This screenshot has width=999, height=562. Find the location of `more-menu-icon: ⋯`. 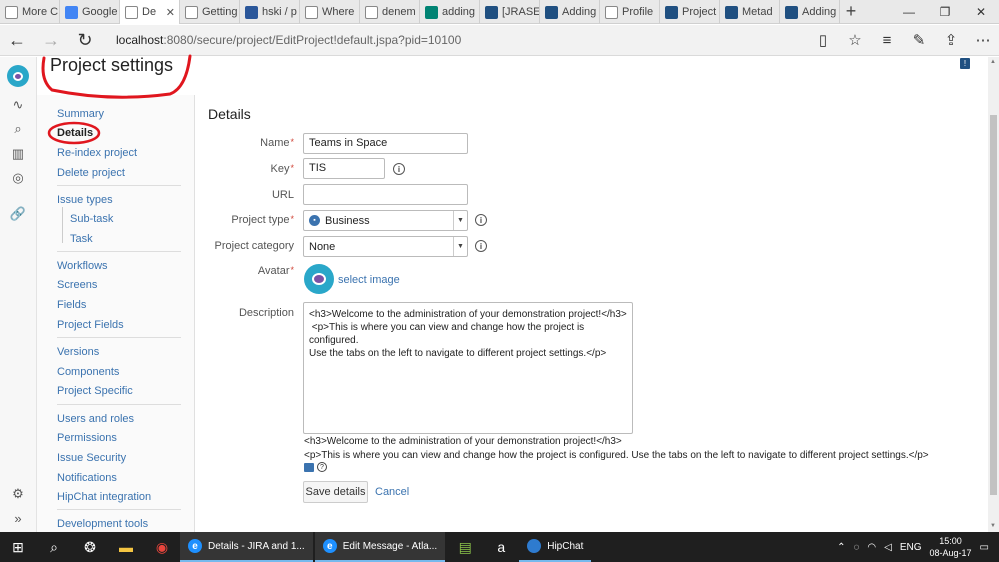

more-menu-icon: ⋯ is located at coordinates (983, 40).